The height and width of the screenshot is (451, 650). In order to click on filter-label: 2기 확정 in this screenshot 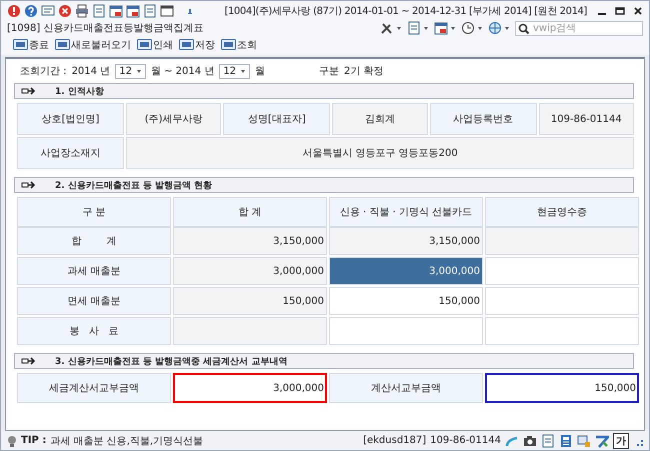, I will do `click(364, 71)`.